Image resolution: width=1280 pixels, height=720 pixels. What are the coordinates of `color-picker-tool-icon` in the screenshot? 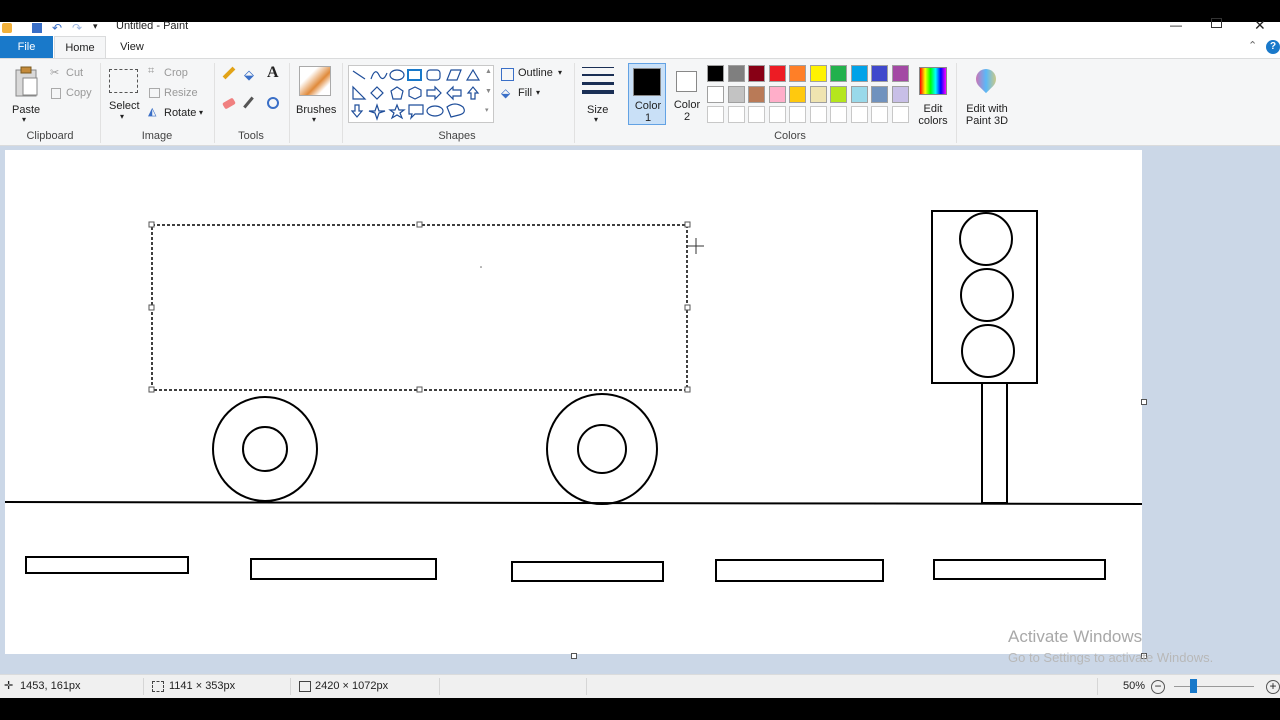 It's located at (248, 102).